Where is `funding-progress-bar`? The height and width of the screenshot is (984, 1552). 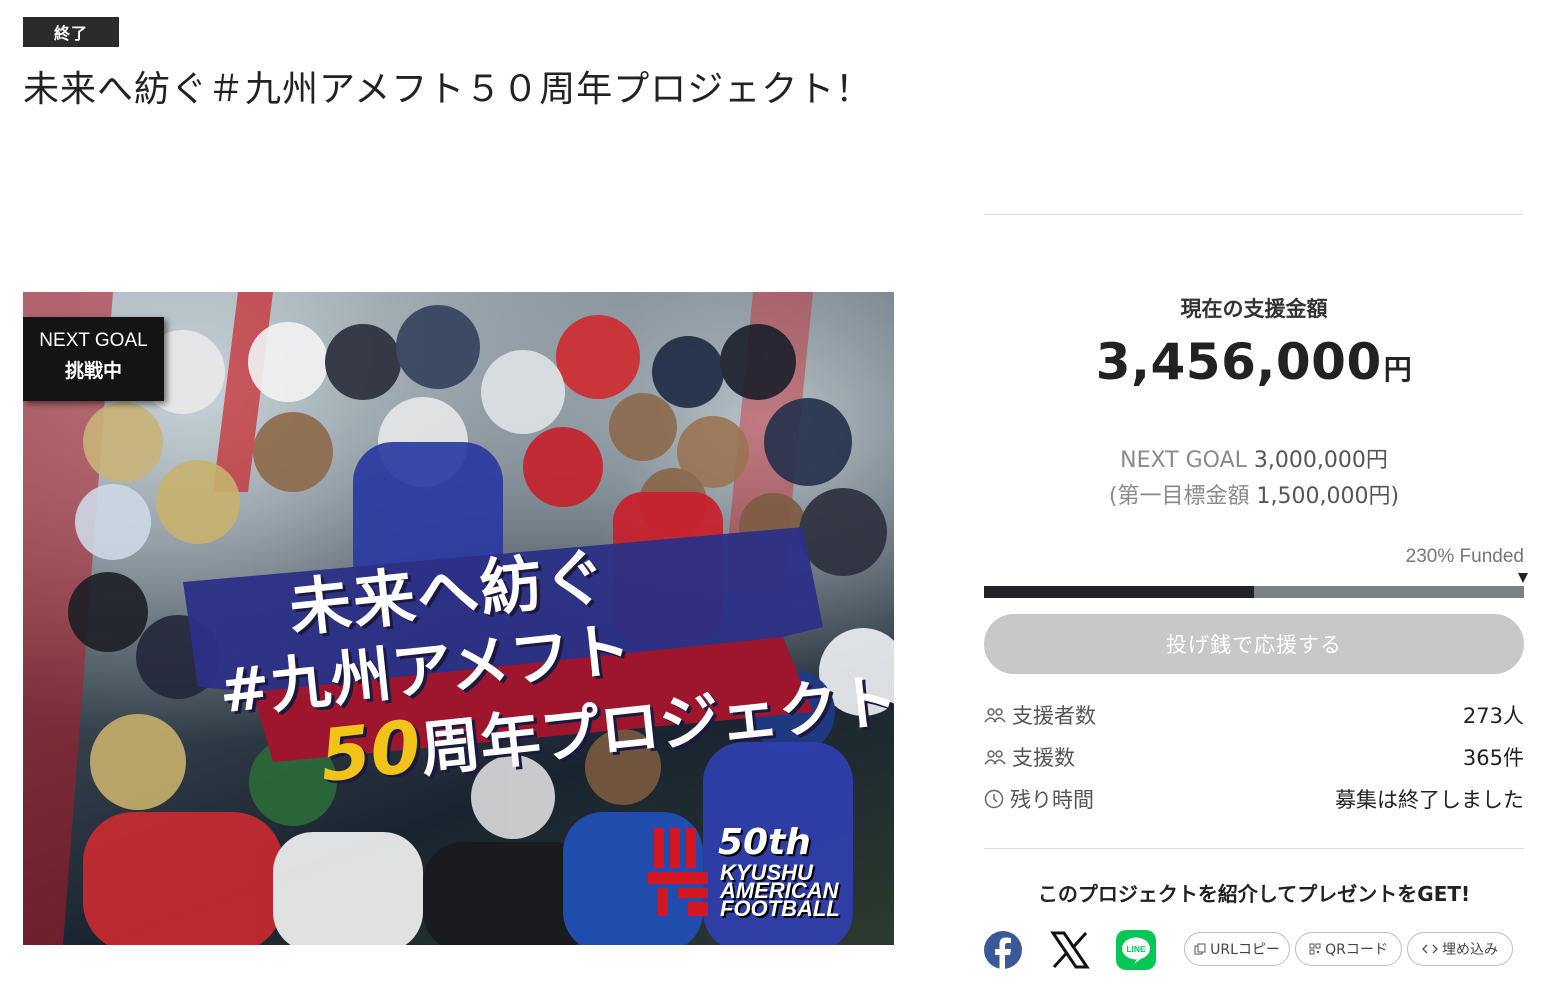 funding-progress-bar is located at coordinates (1254, 592).